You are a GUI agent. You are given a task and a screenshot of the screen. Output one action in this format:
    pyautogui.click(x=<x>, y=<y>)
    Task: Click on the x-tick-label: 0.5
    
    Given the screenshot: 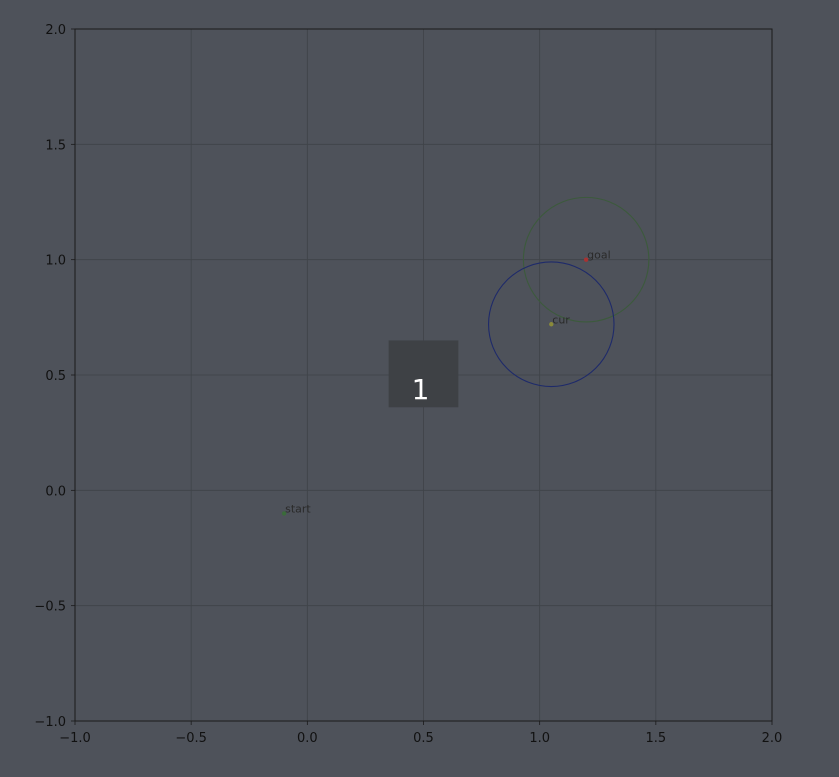 What is the action you would take?
    pyautogui.click(x=423, y=738)
    